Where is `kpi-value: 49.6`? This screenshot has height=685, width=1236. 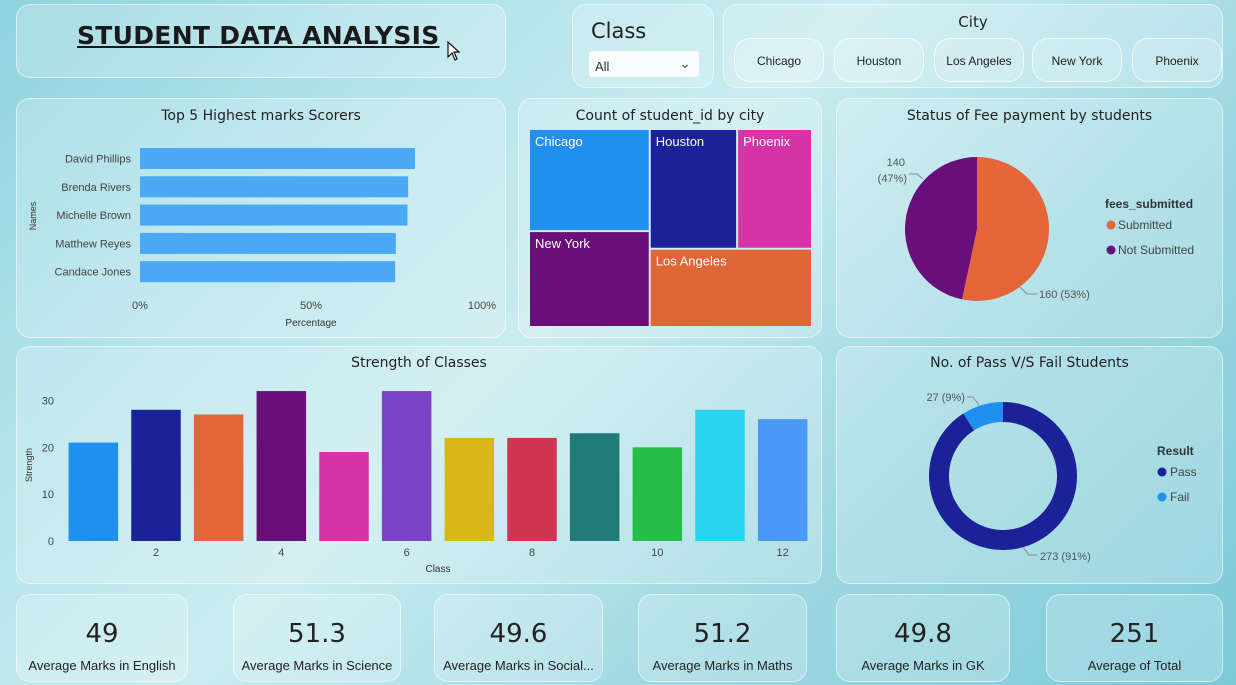
kpi-value: 49.6 is located at coordinates (518, 634).